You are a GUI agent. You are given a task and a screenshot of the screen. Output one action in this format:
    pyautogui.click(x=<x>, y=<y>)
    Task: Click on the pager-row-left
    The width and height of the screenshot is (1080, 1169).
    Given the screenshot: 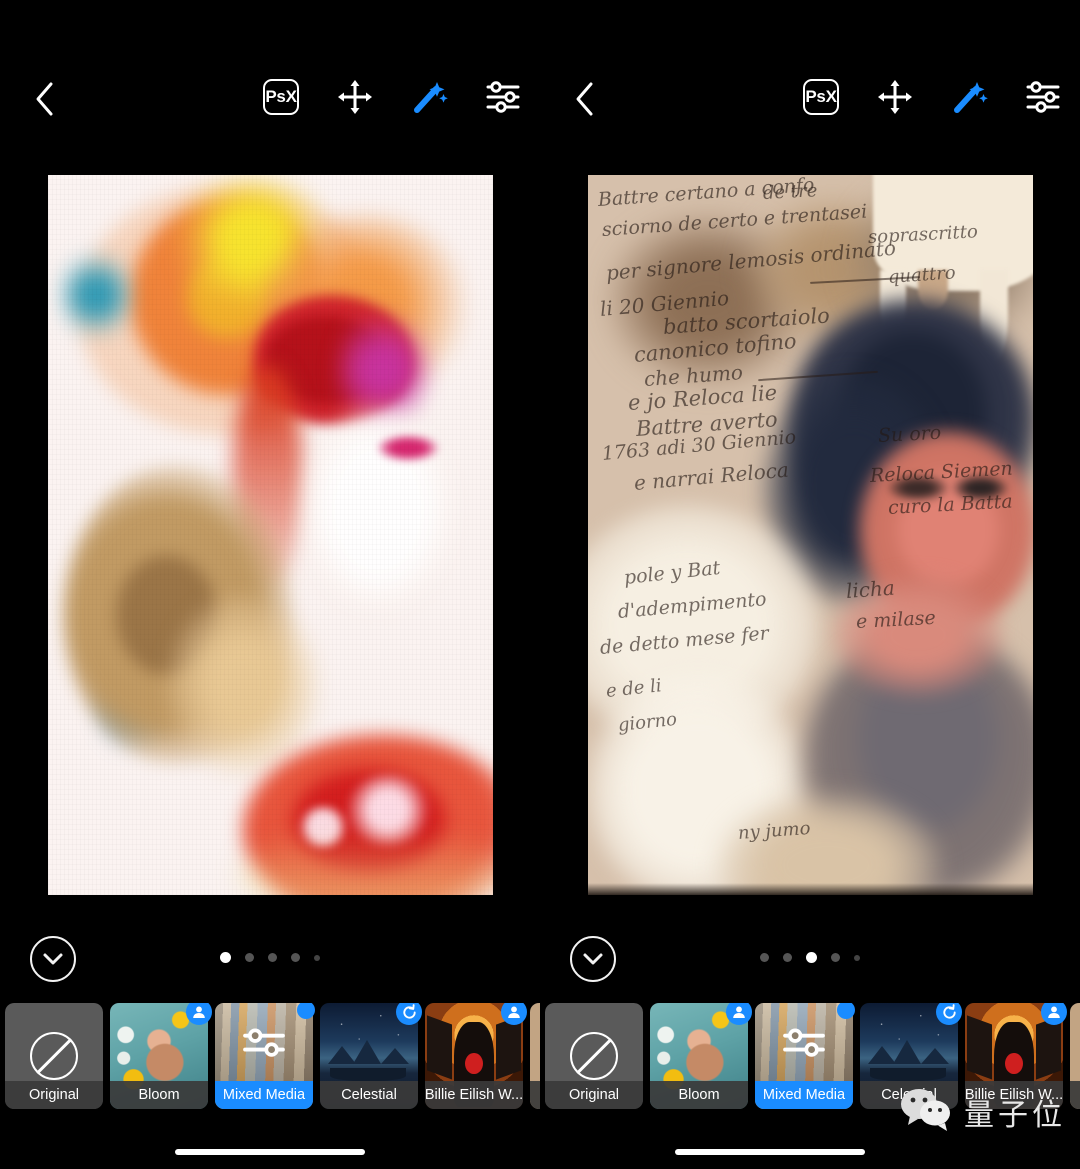 What is the action you would take?
    pyautogui.click(x=270, y=960)
    